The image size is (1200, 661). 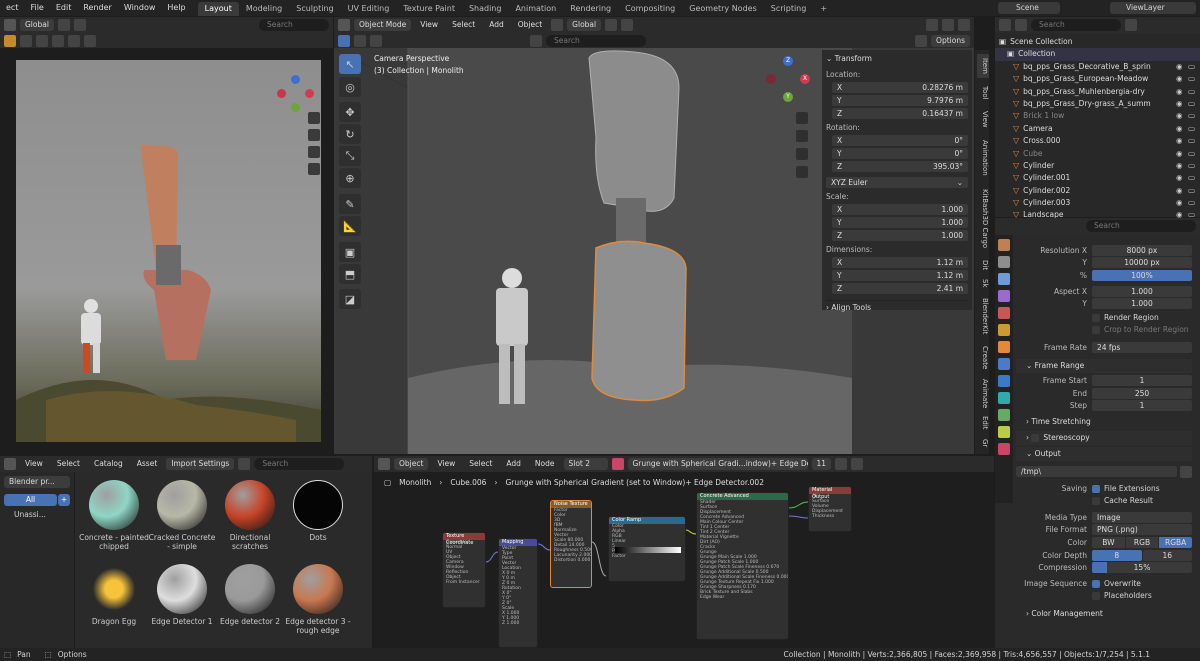 What do you see at coordinates (897, 59) in the screenshot?
I see `transform-header: ⌄ Transform` at bounding box center [897, 59].